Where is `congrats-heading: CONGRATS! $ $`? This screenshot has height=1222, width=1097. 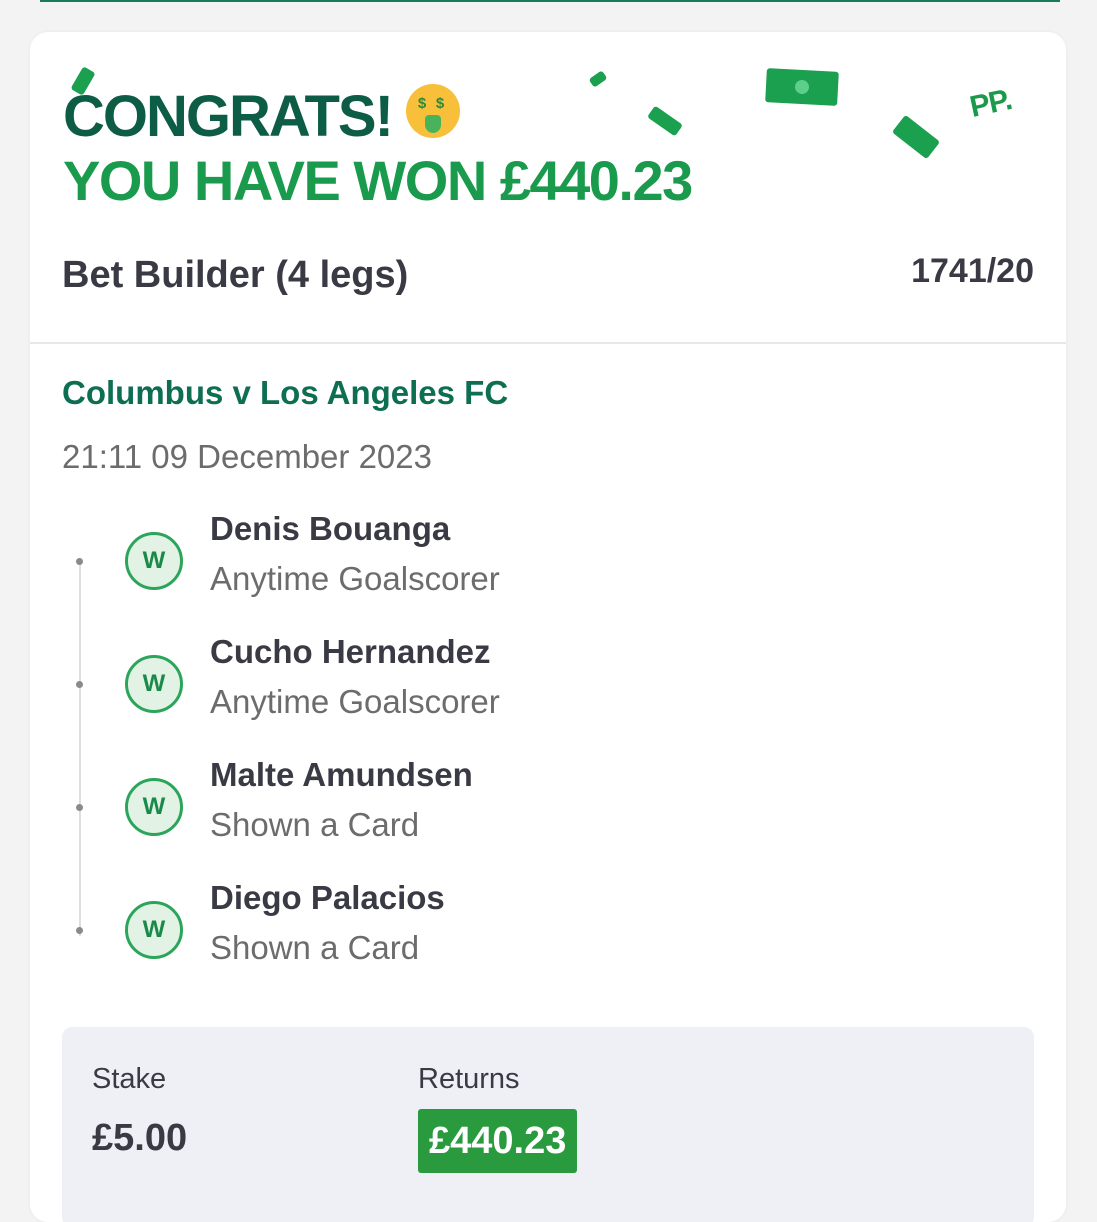
congrats-heading: CONGRATS! $ $ is located at coordinates (261, 116).